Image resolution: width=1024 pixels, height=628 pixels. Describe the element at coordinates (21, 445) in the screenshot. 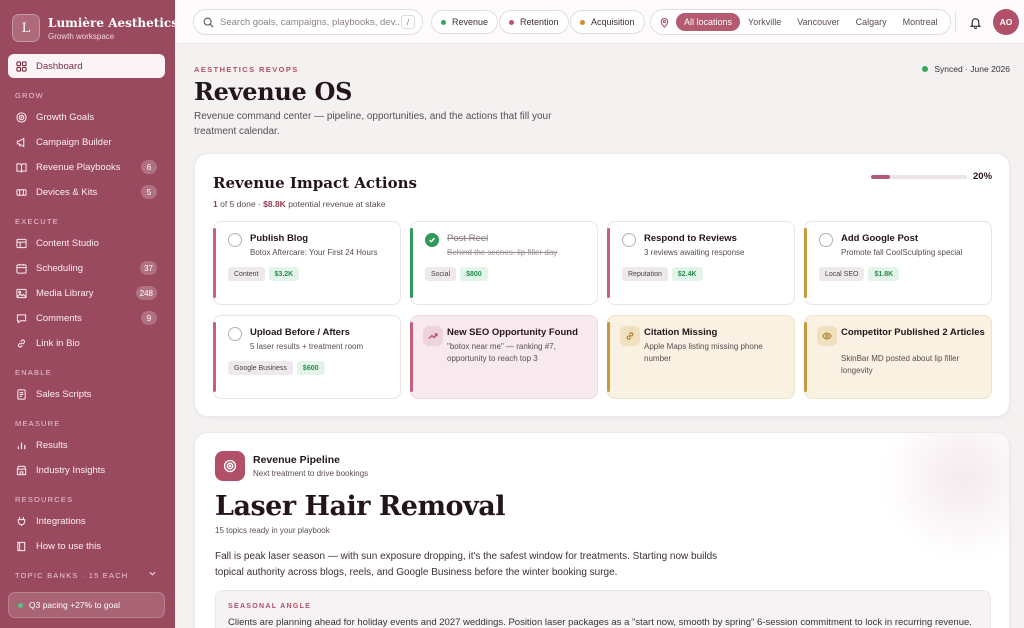

I see `bar-chart-icon` at that location.